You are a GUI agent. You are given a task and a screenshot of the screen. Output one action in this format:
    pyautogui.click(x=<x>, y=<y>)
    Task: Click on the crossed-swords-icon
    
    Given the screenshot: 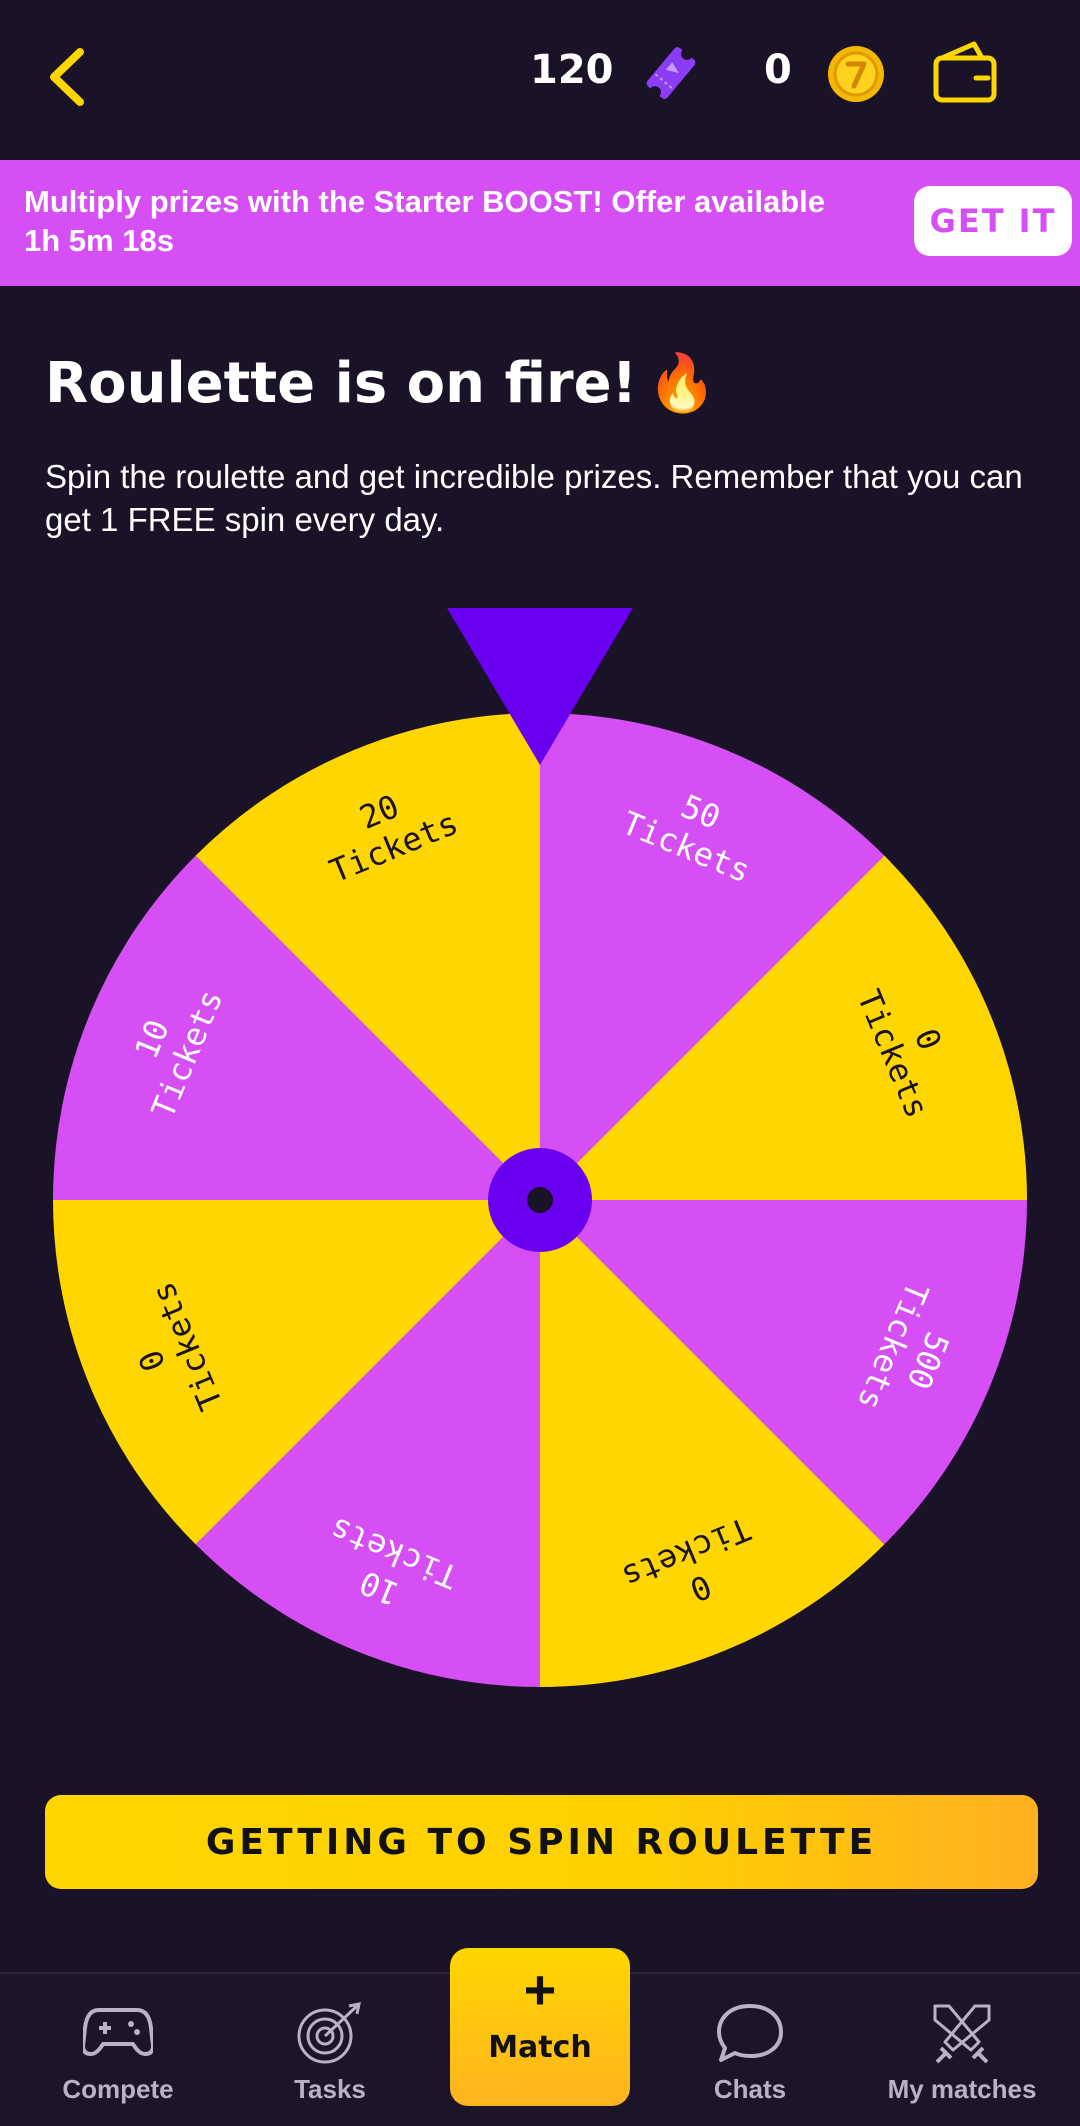 What is the action you would take?
    pyautogui.click(x=962, y=2034)
    